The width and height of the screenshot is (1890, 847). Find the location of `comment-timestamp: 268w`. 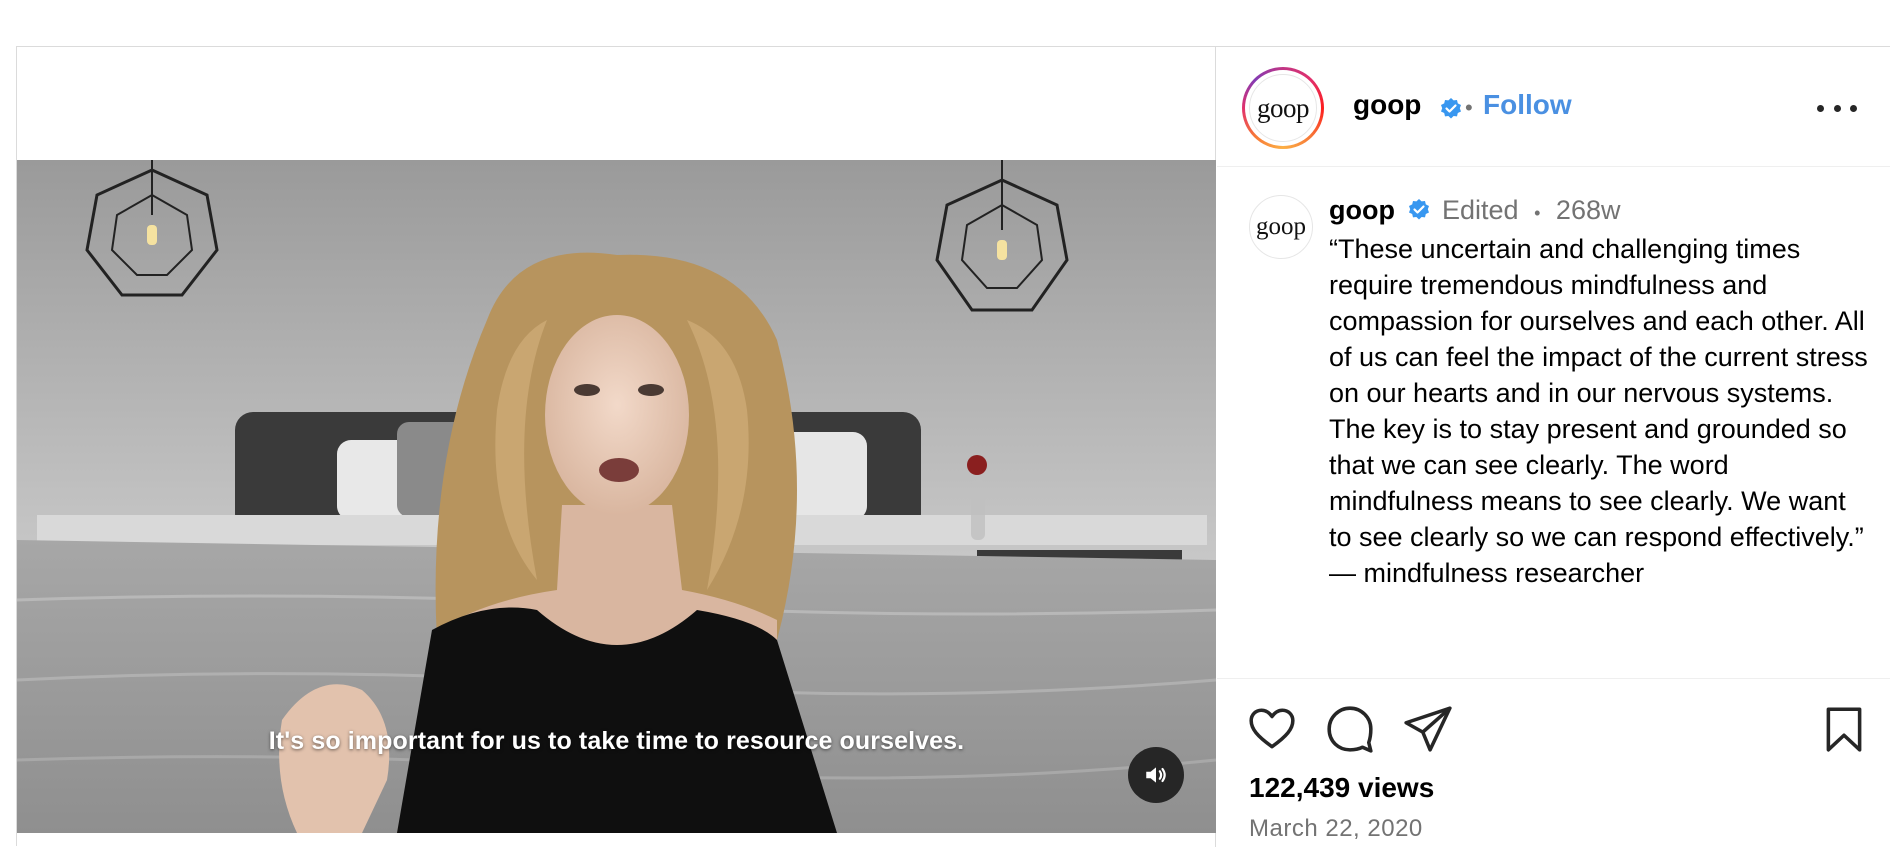

comment-timestamp: 268w is located at coordinates (1588, 210).